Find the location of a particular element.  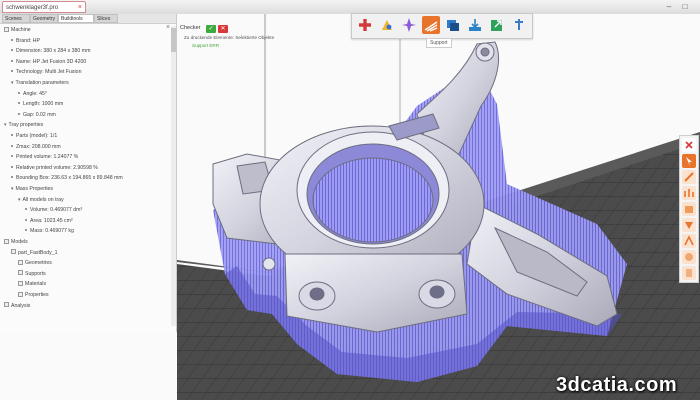

tab-buildtools: Buildtools is located at coordinates (76, 18).